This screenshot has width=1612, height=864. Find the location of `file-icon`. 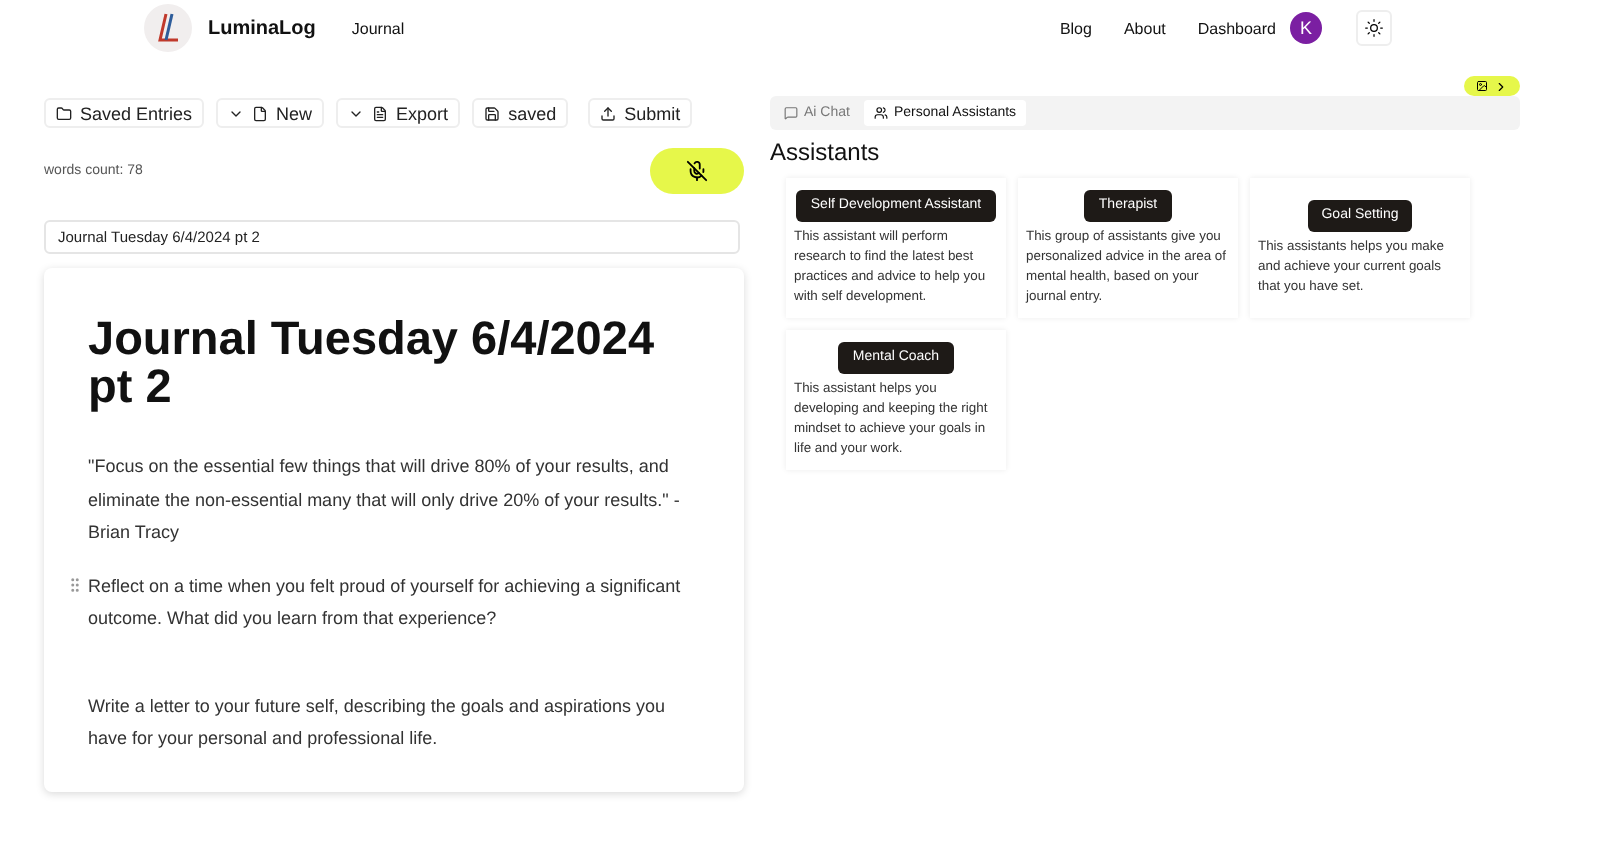

file-icon is located at coordinates (260, 113).